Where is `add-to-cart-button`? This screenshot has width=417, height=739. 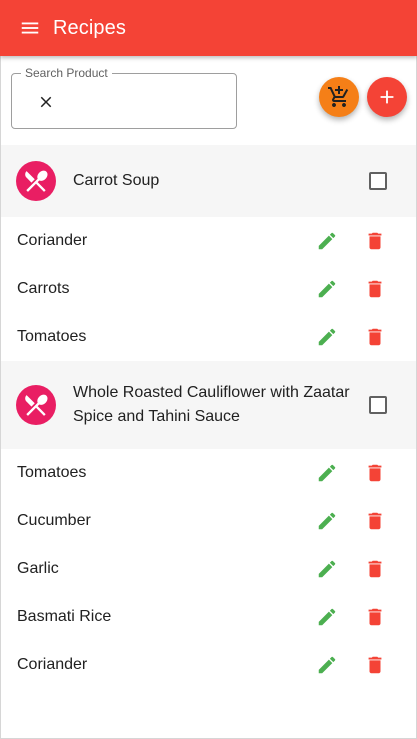 add-to-cart-button is located at coordinates (339, 97).